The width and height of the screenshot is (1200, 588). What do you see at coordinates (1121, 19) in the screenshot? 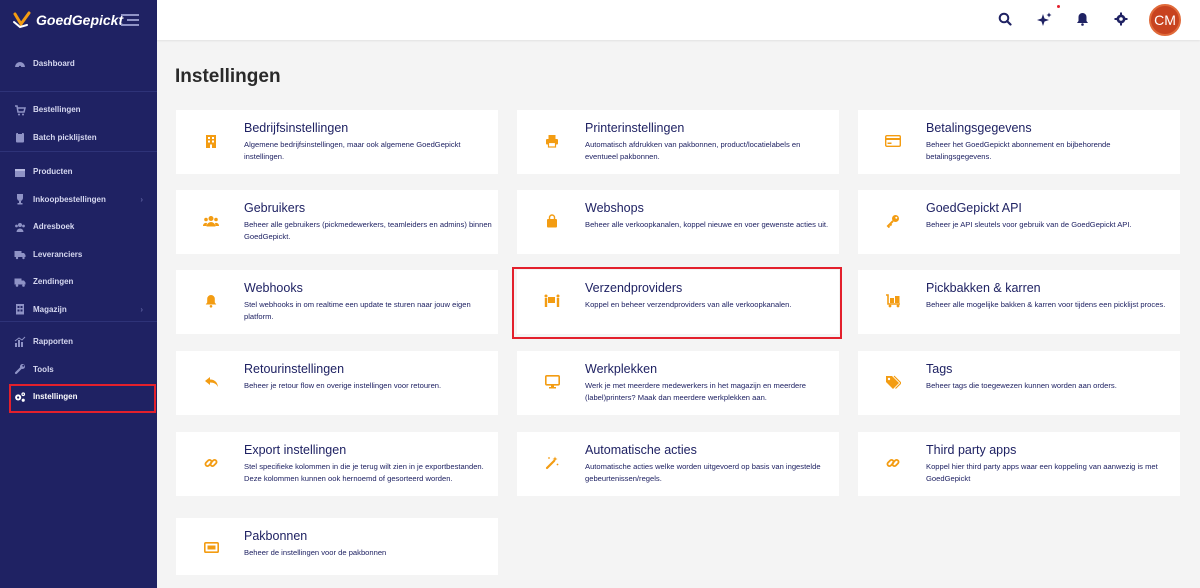
I see `gear-icon` at bounding box center [1121, 19].